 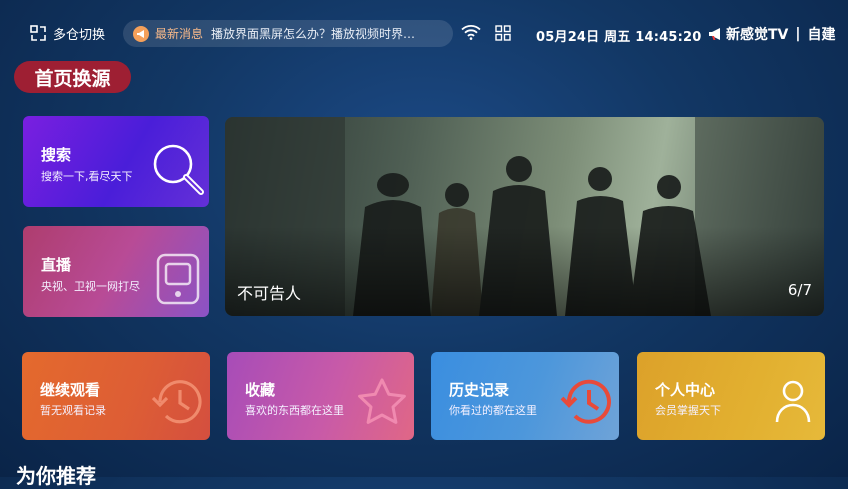 I want to click on profile-card: 个人中心 会员掌握天下, so click(x=731, y=396).